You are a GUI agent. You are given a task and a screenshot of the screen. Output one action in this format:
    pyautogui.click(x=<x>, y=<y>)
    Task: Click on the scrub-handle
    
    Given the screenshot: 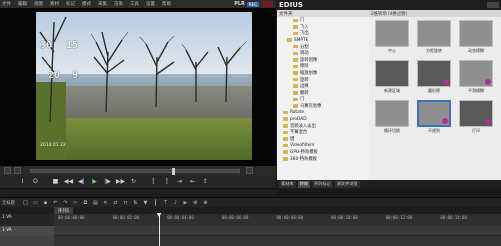 What is the action you would take?
    pyautogui.click(x=174, y=171)
    